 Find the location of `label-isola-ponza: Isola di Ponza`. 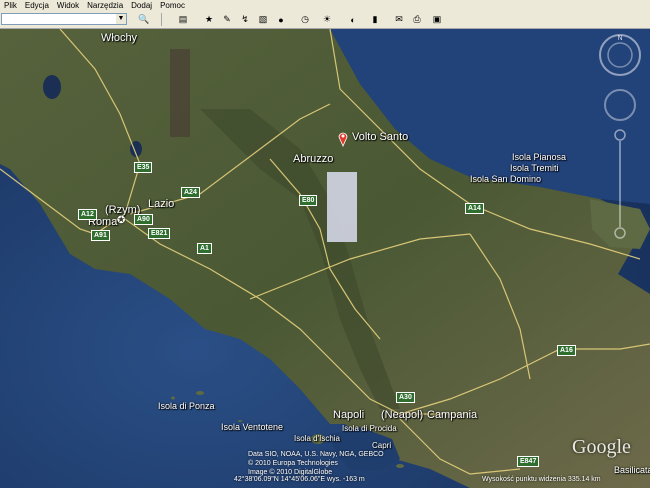

label-isola-ponza: Isola di Ponza is located at coordinates (186, 406).